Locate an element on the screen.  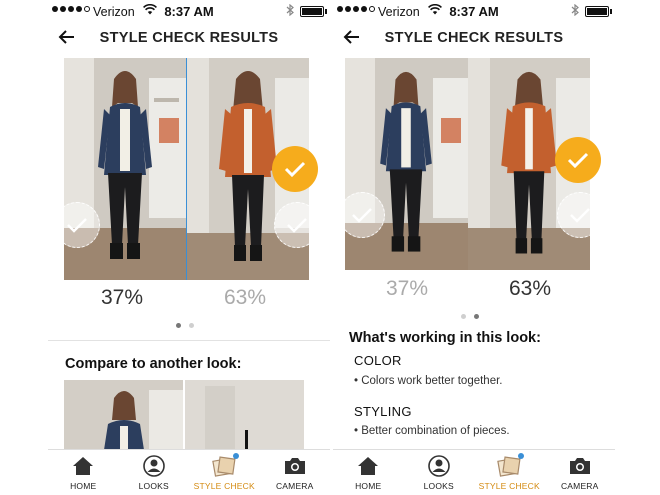
other-looks-carousel is located at coordinates (184, 415).